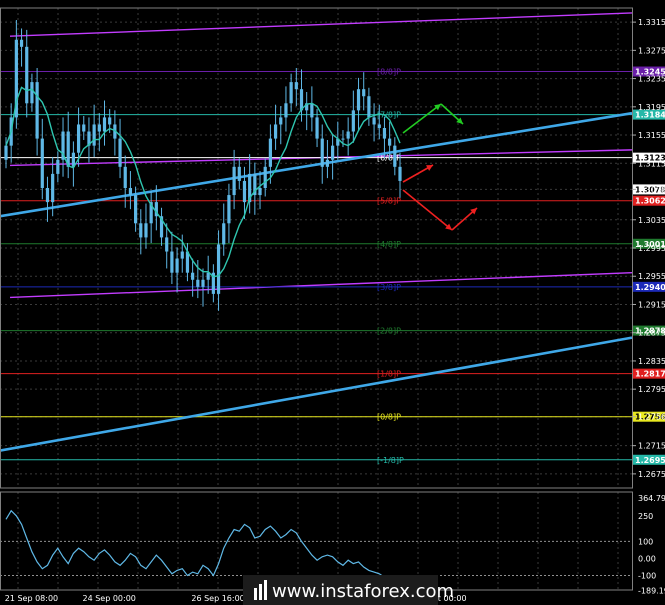 This screenshot has width=665, height=605. I want to click on watermark: www.instaforex.com, so click(348, 590).